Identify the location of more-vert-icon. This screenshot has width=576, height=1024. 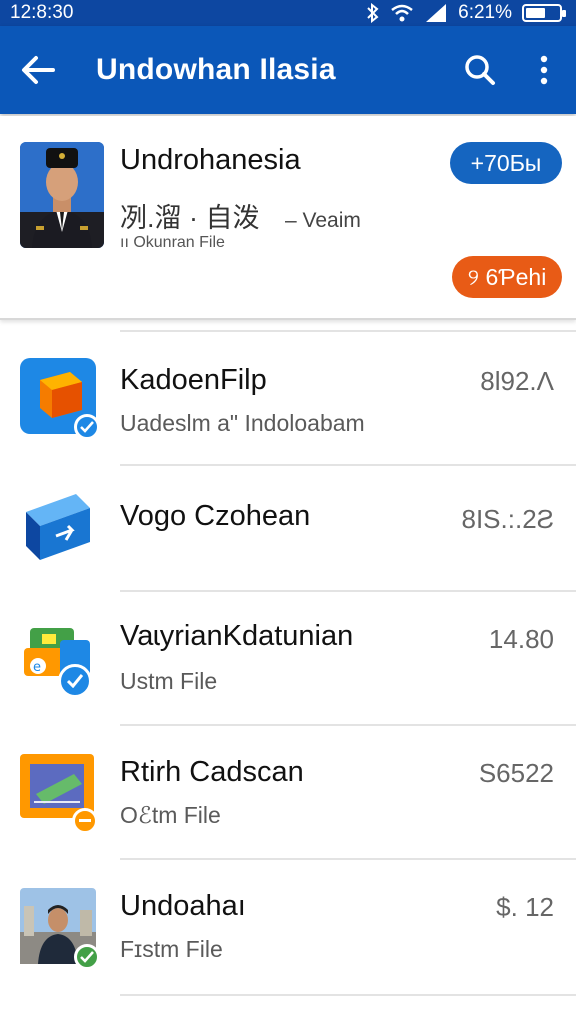
(544, 70).